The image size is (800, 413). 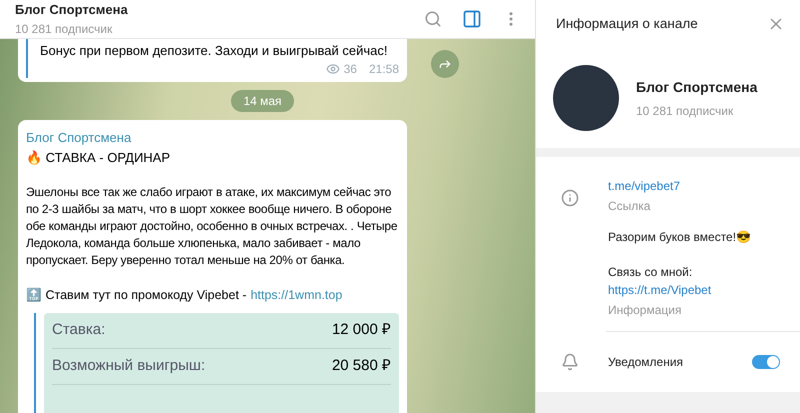 I want to click on chat-title: Блог Спортсмена, so click(x=71, y=10).